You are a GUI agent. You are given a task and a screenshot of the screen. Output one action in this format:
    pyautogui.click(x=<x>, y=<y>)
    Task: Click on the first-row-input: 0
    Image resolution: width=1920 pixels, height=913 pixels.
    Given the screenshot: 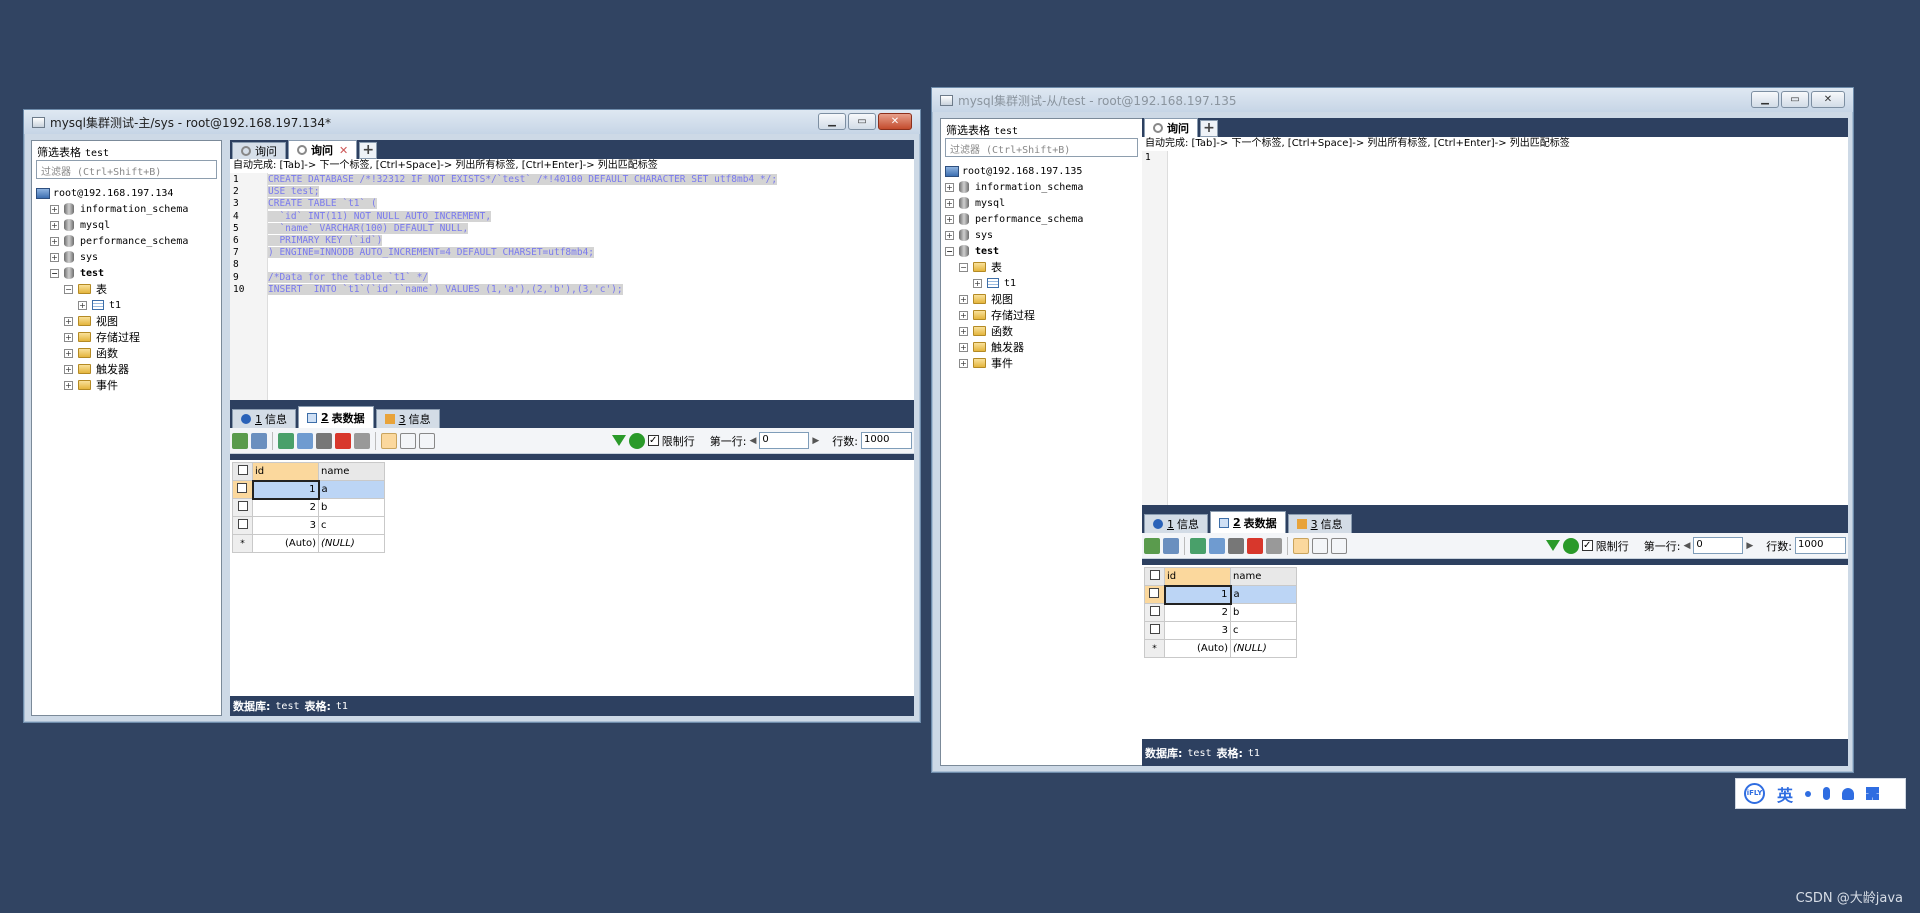 What is the action you would take?
    pyautogui.click(x=1718, y=545)
    